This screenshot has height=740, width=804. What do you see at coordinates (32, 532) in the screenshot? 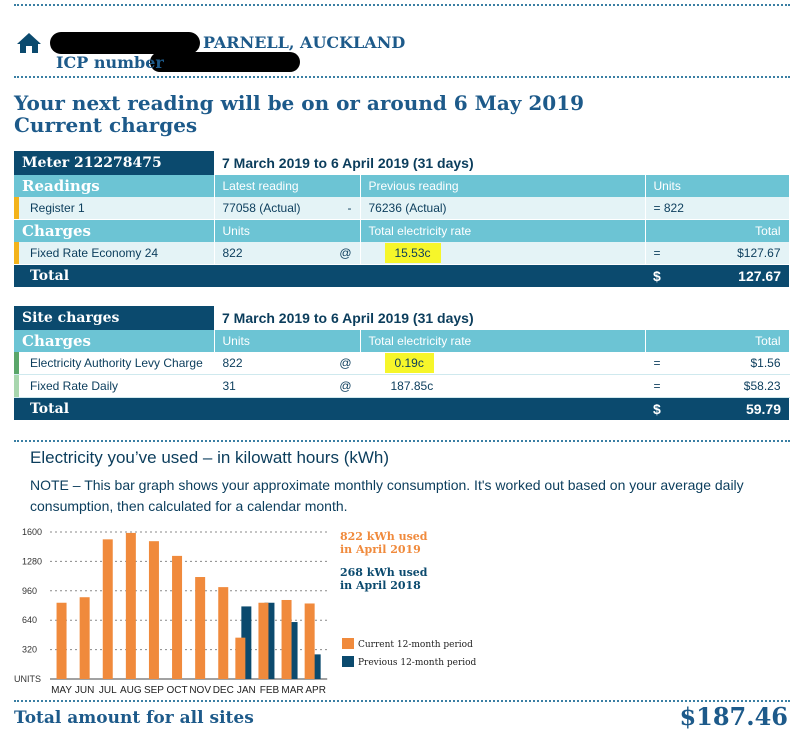
I see `y-tick-label: 1600` at bounding box center [32, 532].